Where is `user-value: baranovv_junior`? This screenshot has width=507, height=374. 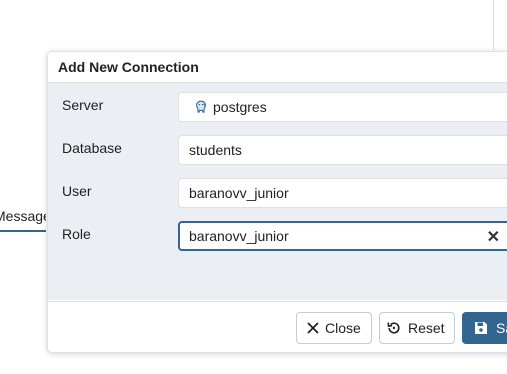
user-value: baranovv_junior is located at coordinates (239, 193).